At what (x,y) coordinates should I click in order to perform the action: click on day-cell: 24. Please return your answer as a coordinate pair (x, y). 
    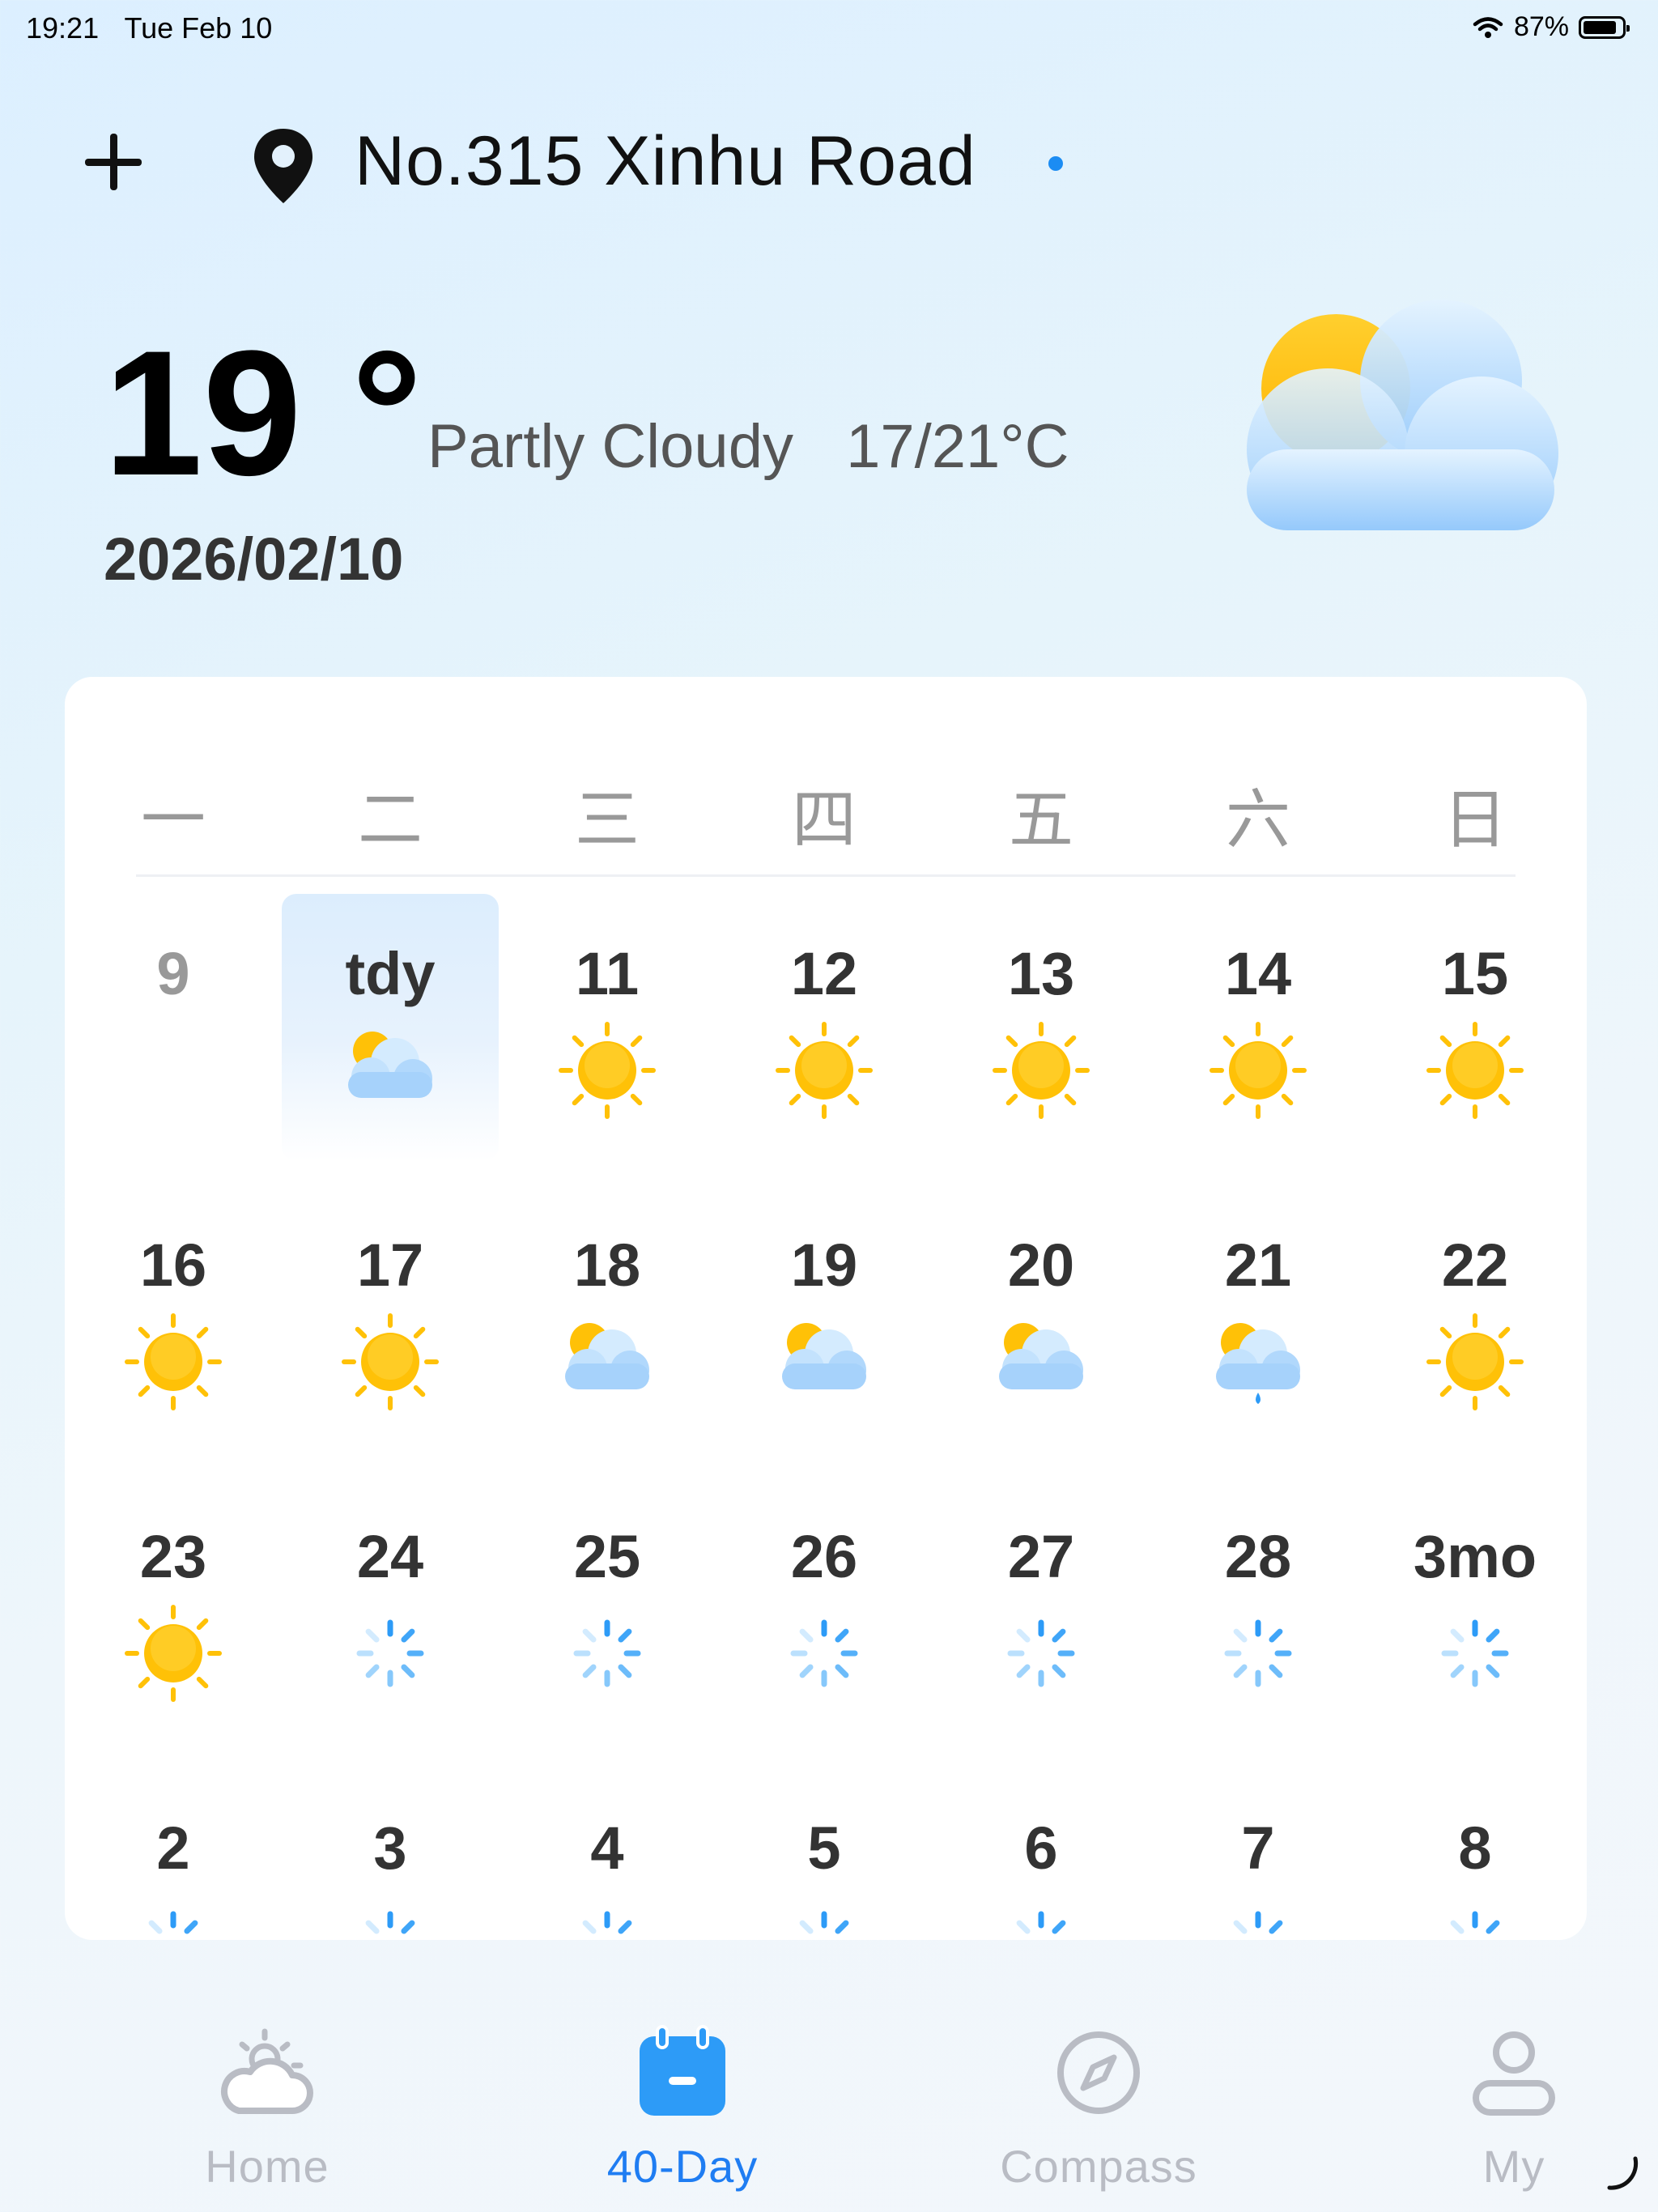
    Looking at the image, I should click on (390, 1611).